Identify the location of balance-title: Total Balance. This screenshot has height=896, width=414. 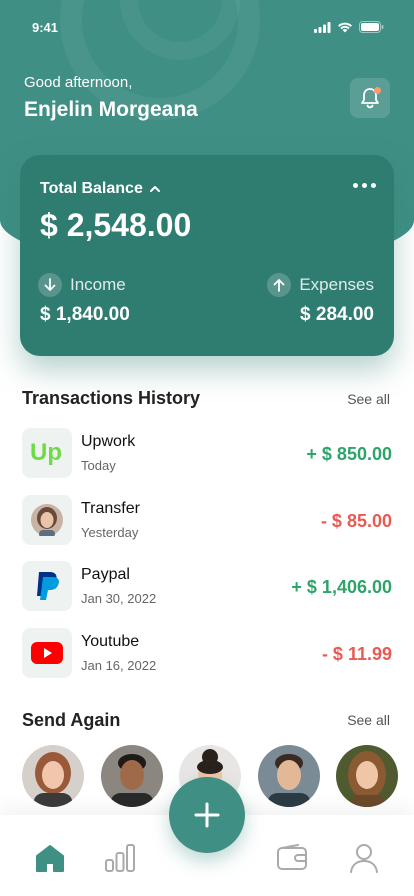
(100, 189).